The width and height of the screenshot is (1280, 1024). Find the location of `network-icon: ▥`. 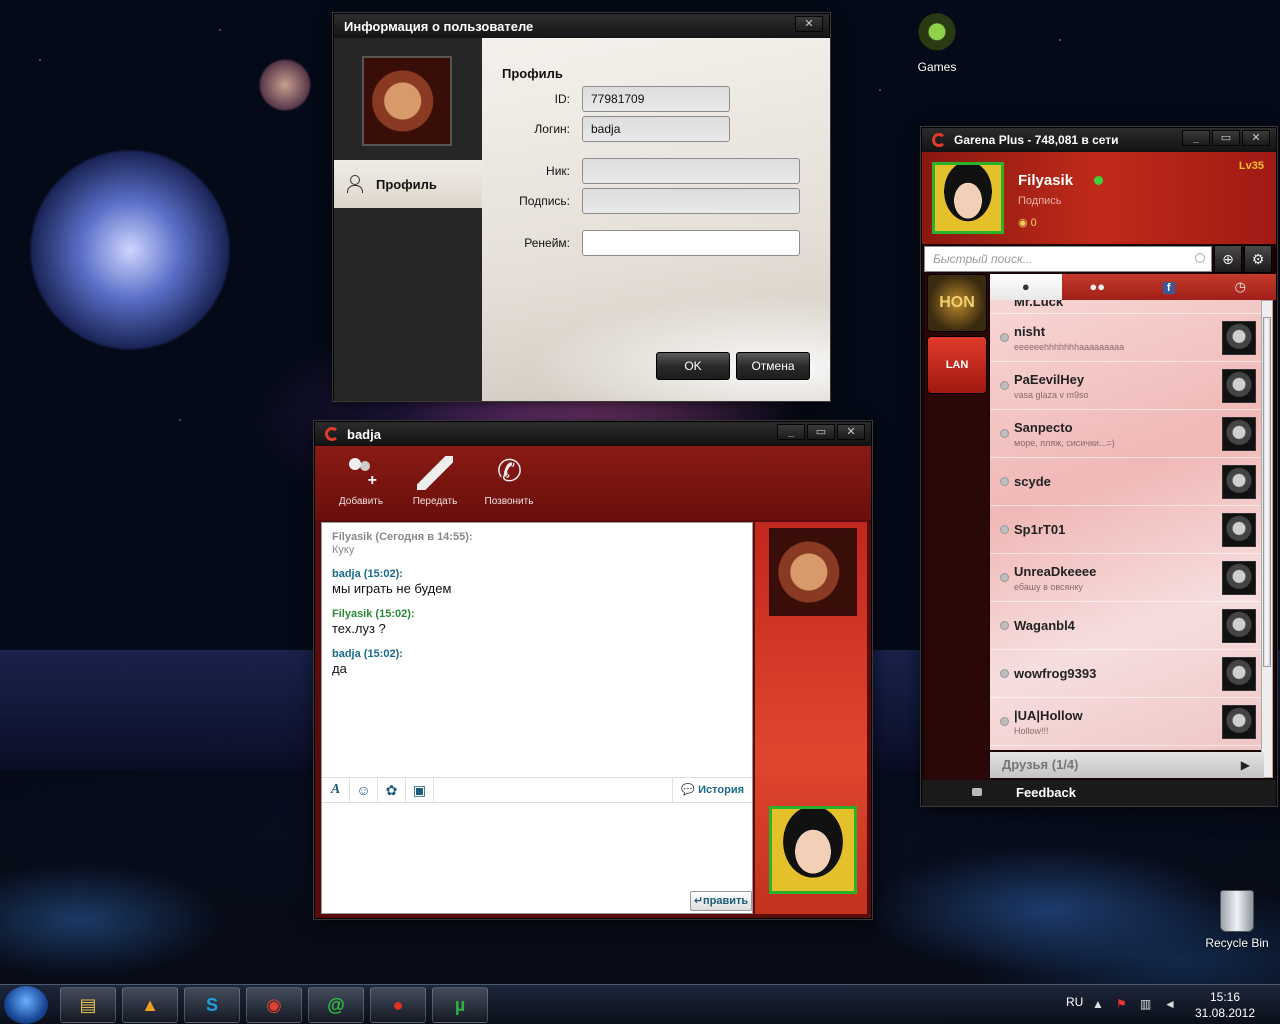

network-icon: ▥ is located at coordinates (1147, 1004).